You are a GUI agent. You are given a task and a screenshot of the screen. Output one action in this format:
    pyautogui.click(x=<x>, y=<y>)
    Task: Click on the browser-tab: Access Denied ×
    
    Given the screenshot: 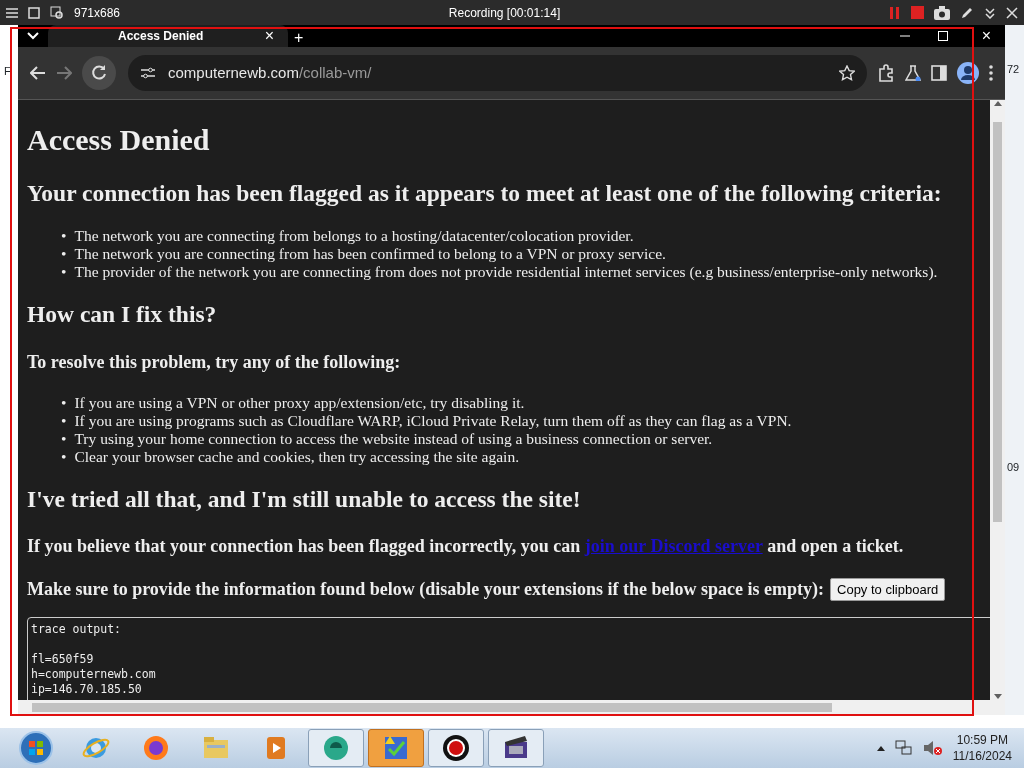 What is the action you would take?
    pyautogui.click(x=168, y=36)
    